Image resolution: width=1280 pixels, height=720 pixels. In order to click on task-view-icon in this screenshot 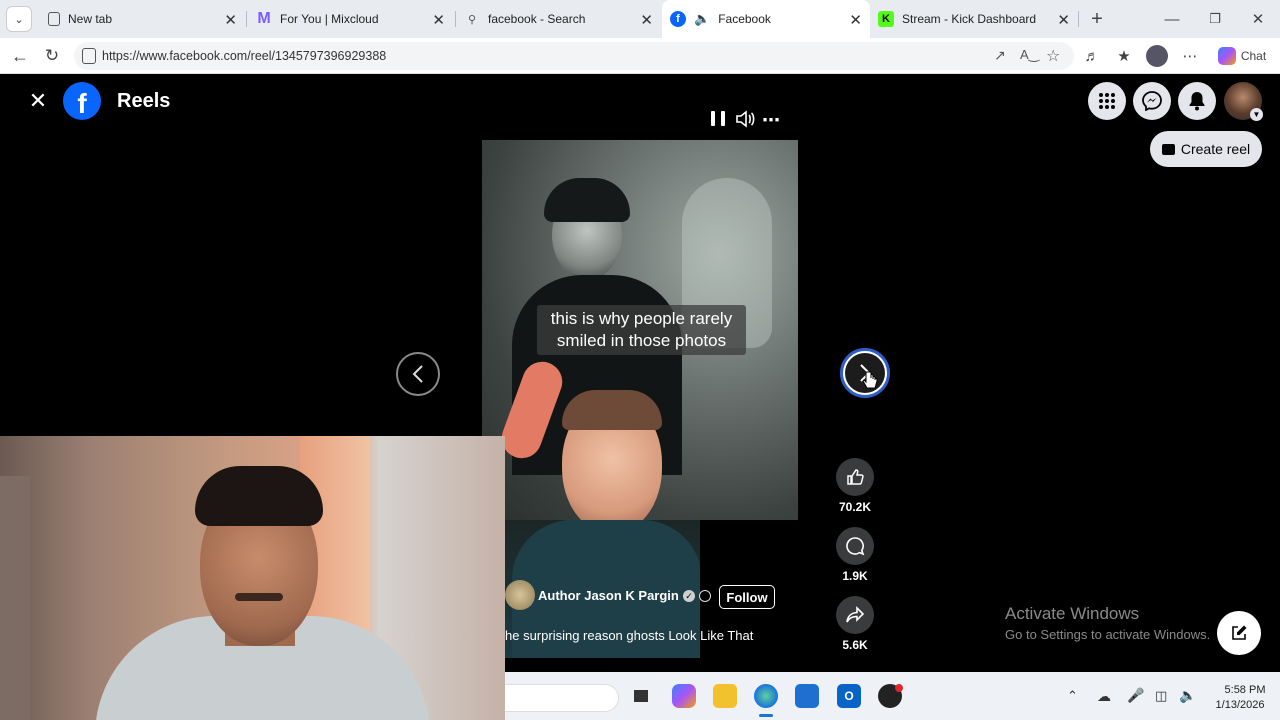, I will do `click(641, 696)`.